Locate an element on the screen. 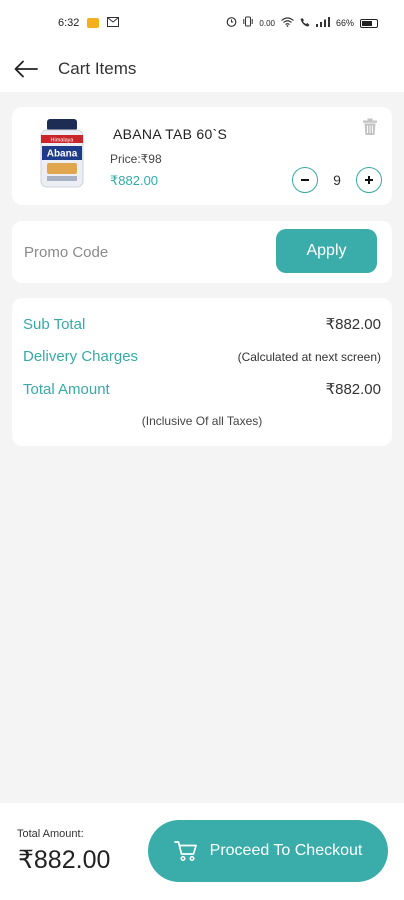 This screenshot has height=900, width=404. status-right: 0.00 66% is located at coordinates (302, 23).